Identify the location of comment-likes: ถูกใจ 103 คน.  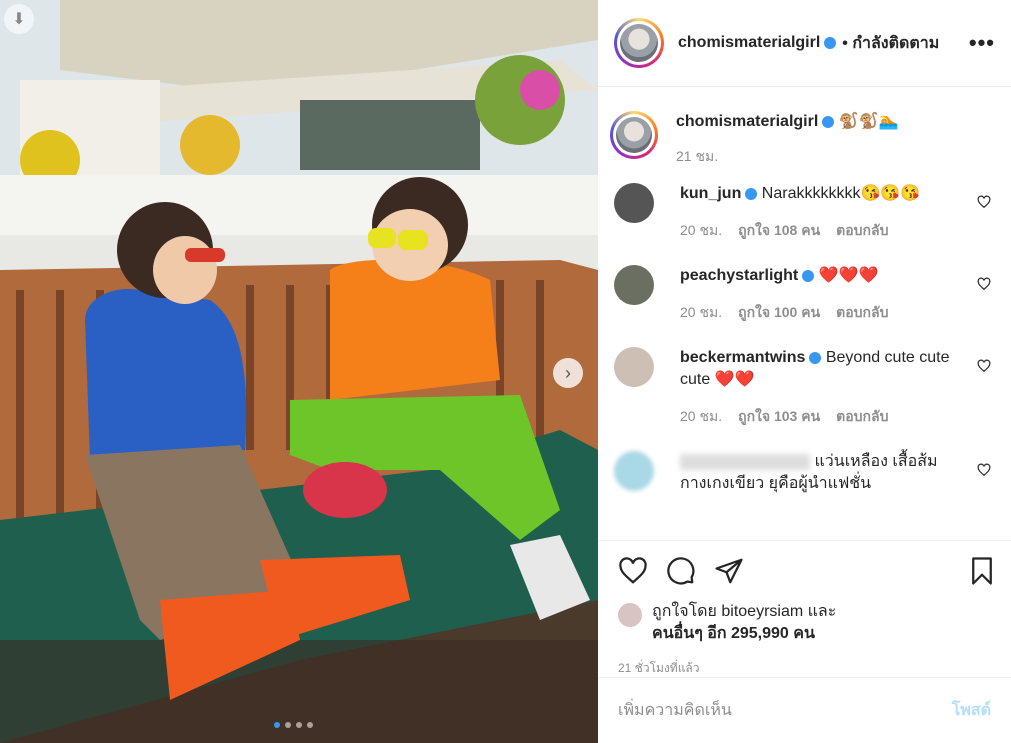
(779, 416).